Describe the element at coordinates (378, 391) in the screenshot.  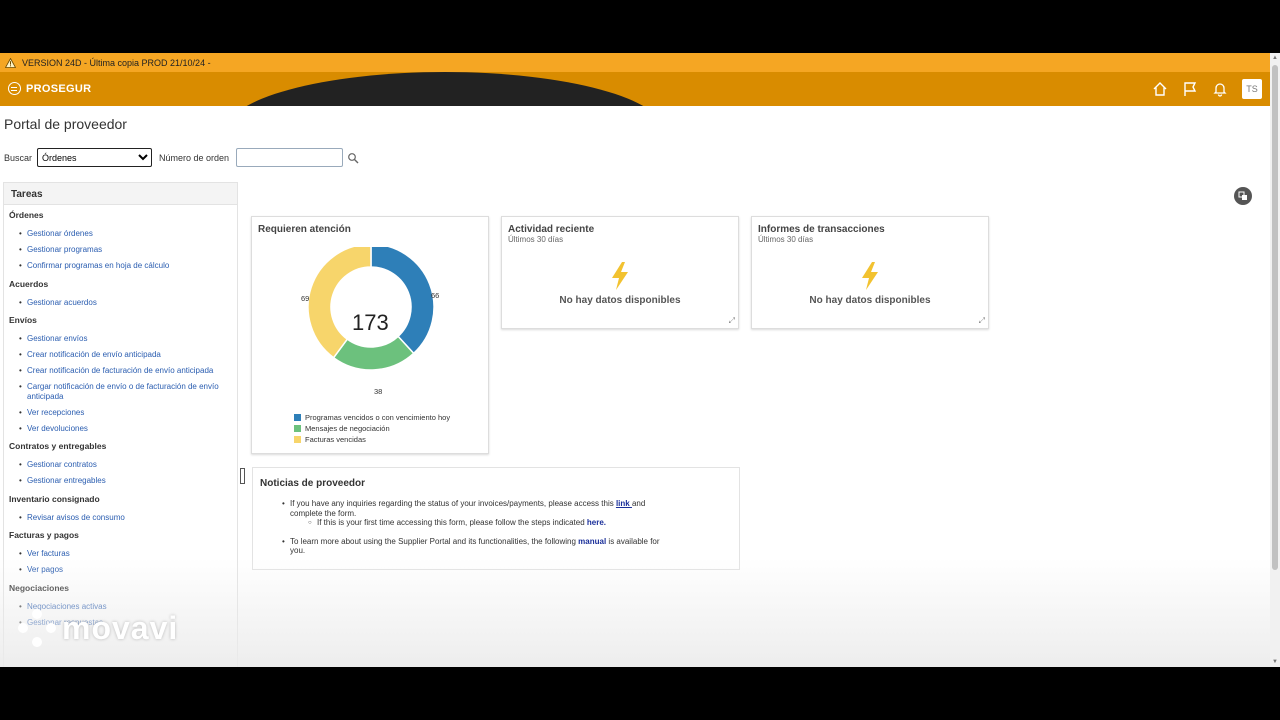
I see `donut-value-label: 38` at that location.